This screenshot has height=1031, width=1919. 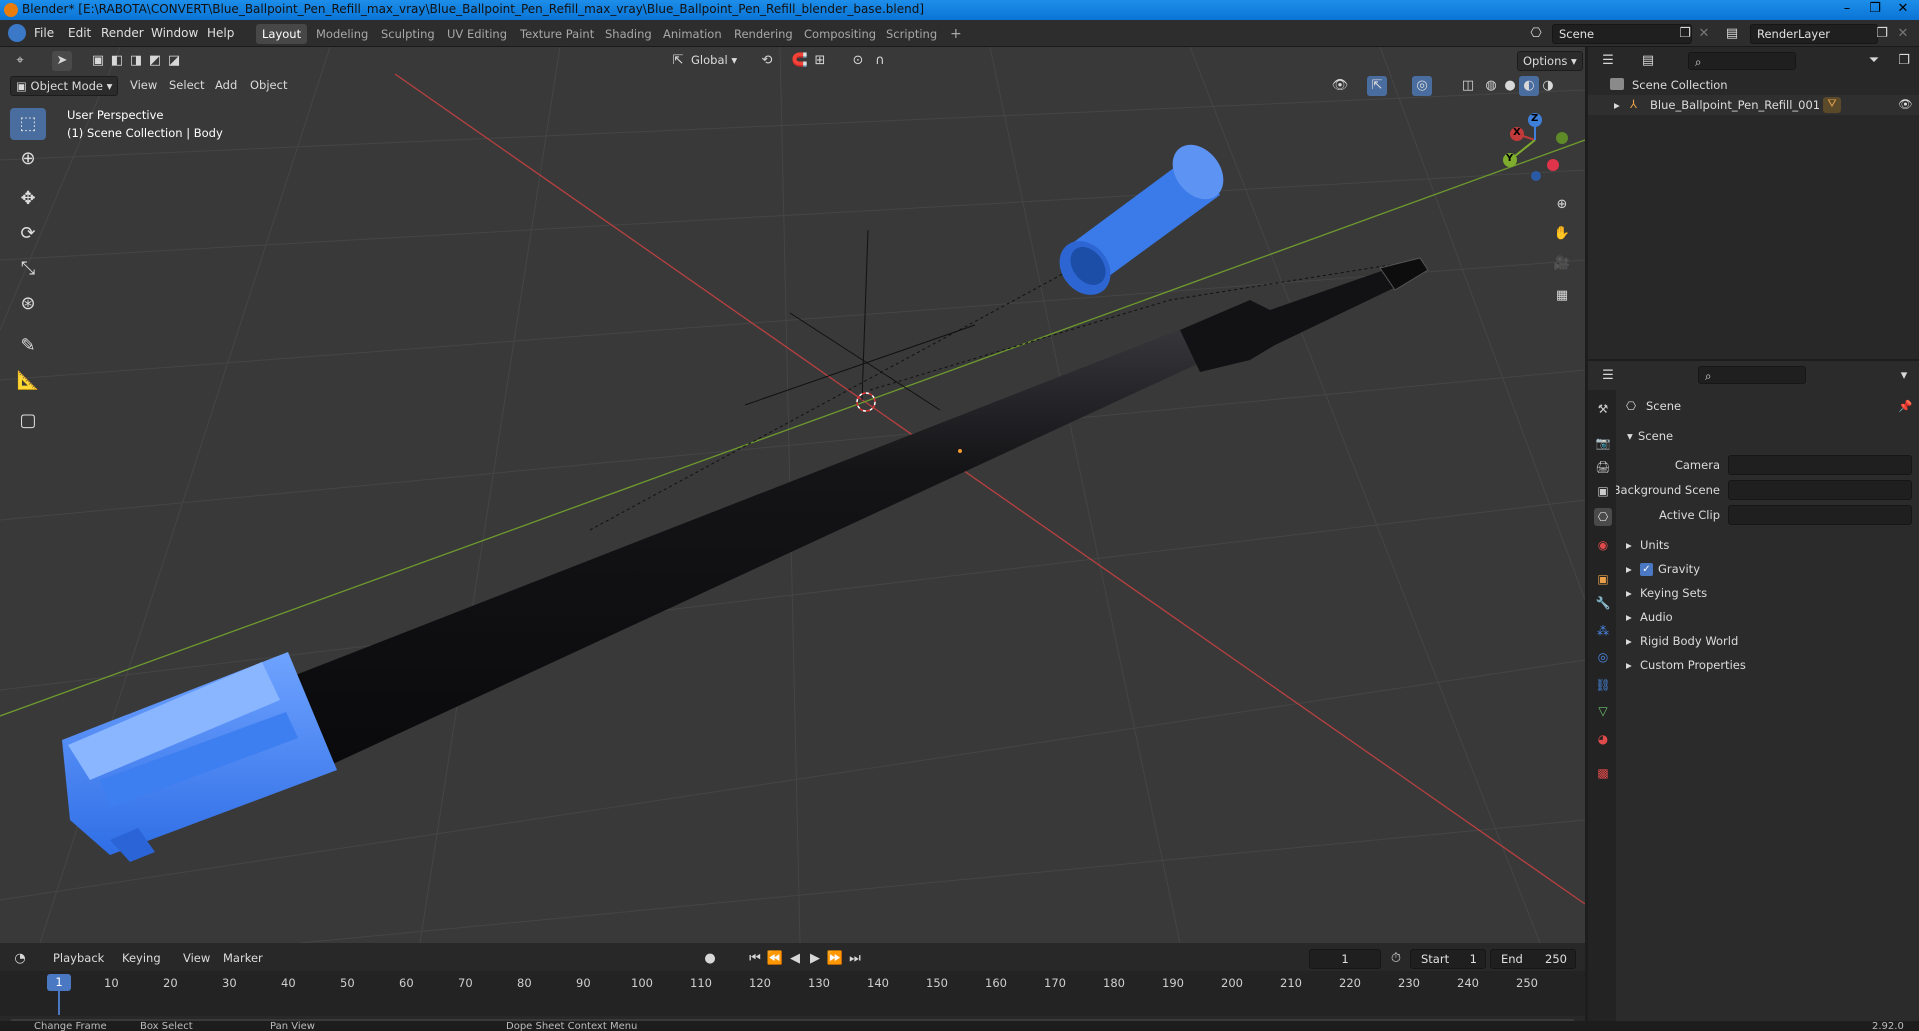 I want to click on expand-arrow-icon: ▸, so click(x=1617, y=105).